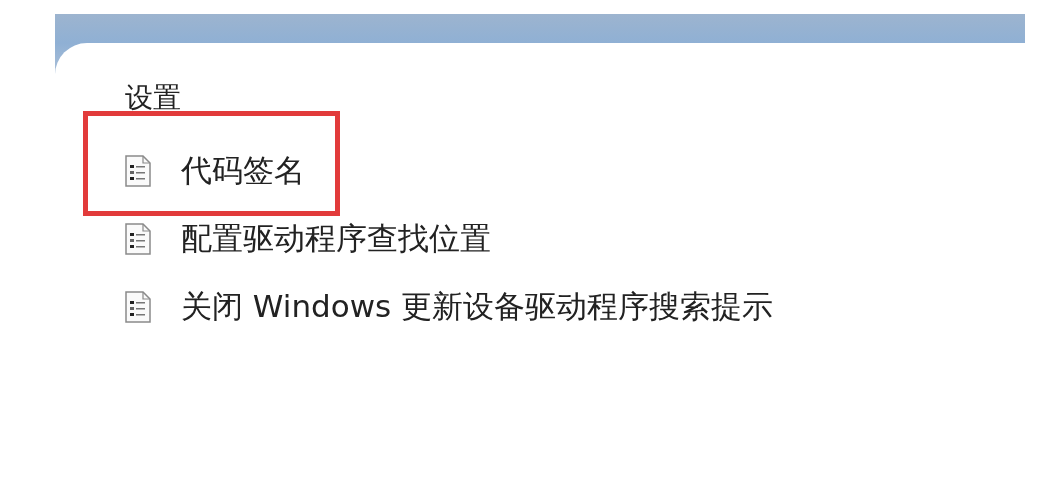 This screenshot has height=488, width=1058. I want to click on policy-item: 代码签名, so click(211, 163).